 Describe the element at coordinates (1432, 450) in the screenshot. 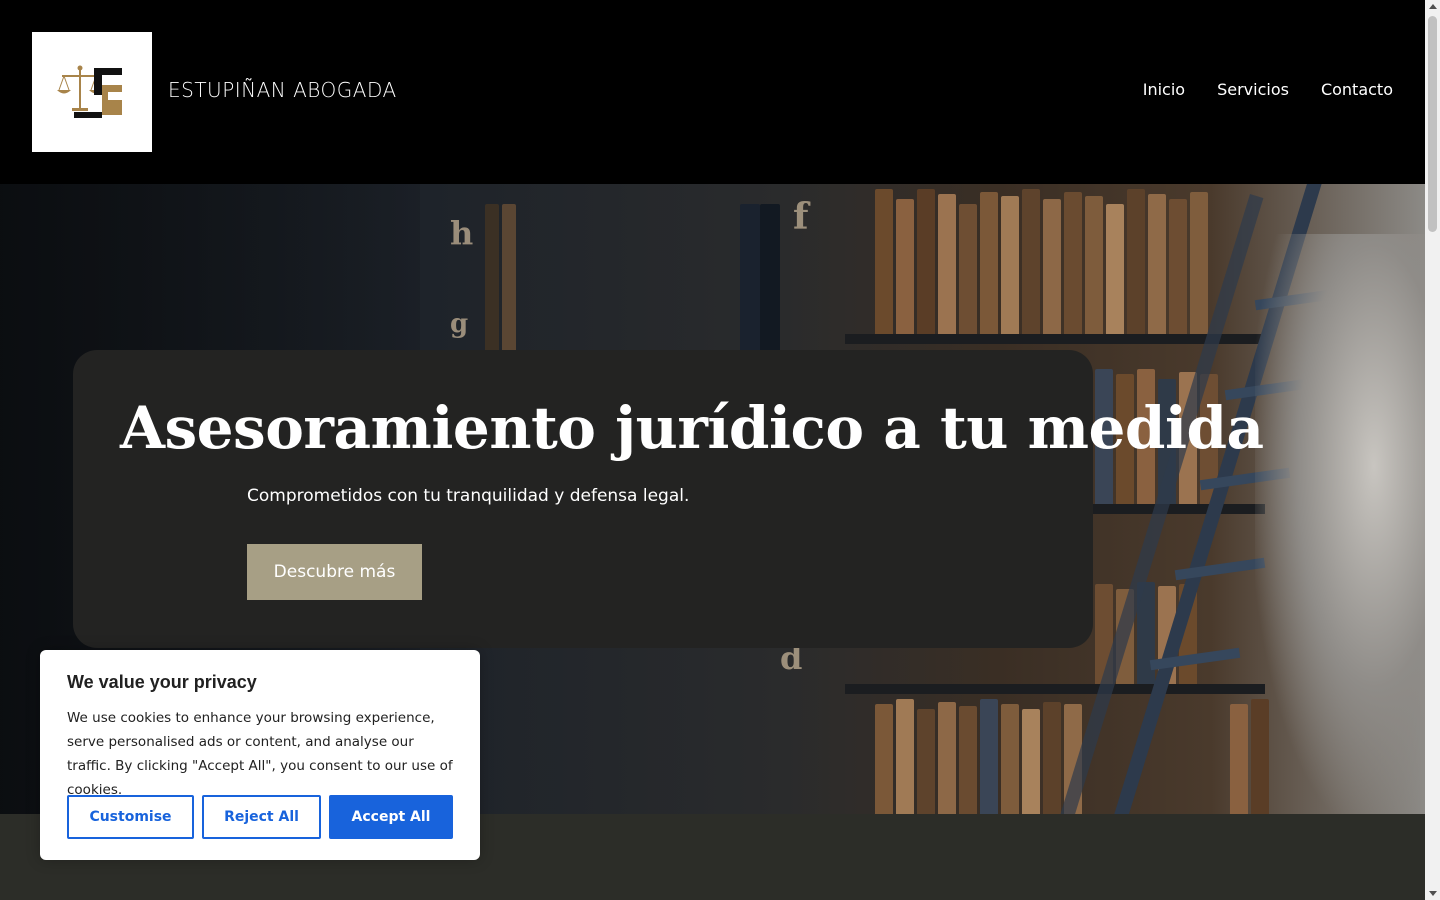

I see `page-scrollbar` at that location.